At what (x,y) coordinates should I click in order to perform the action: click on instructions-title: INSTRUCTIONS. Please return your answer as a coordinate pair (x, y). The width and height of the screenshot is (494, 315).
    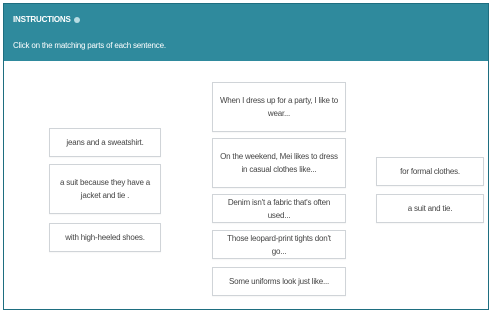
    Looking at the image, I should click on (46, 19).